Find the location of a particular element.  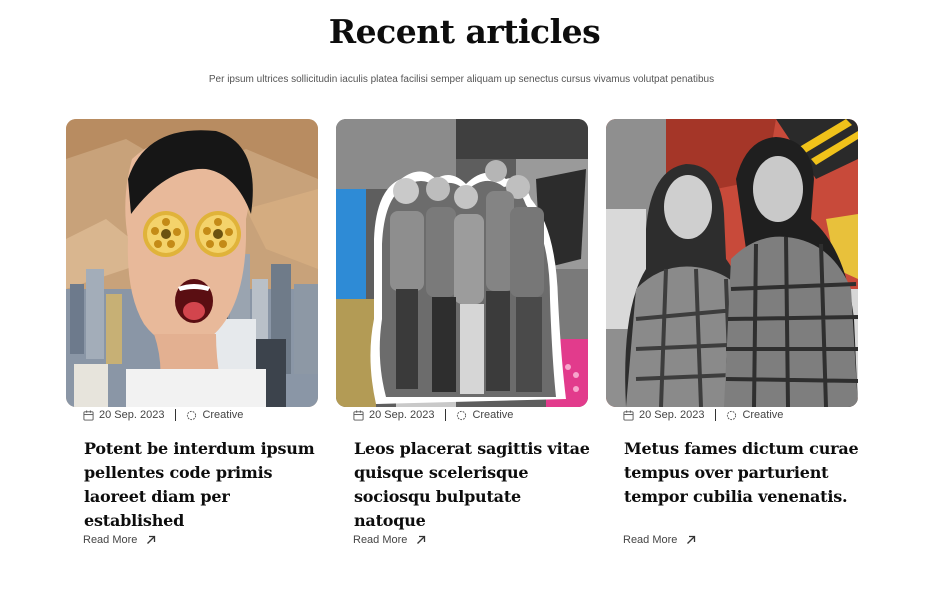

article-1-illustration is located at coordinates (192, 263).